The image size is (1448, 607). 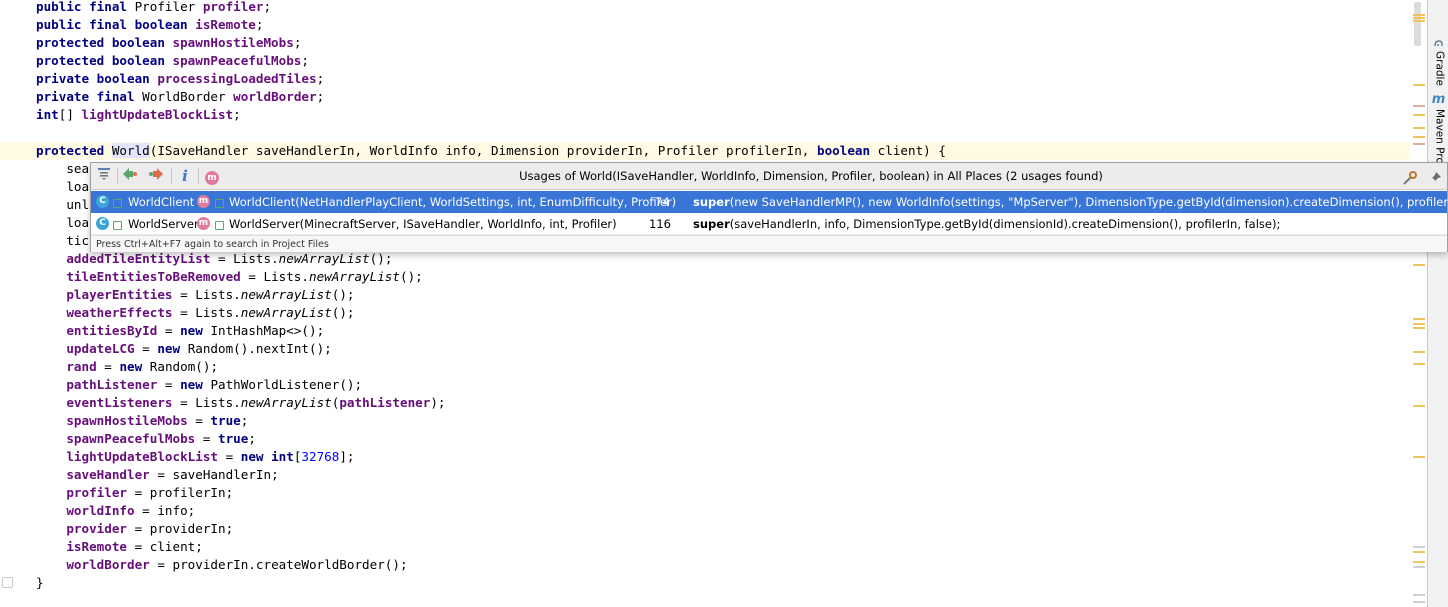 I want to click on code-line: spawnHostileMobs = true;, so click(x=705, y=421).